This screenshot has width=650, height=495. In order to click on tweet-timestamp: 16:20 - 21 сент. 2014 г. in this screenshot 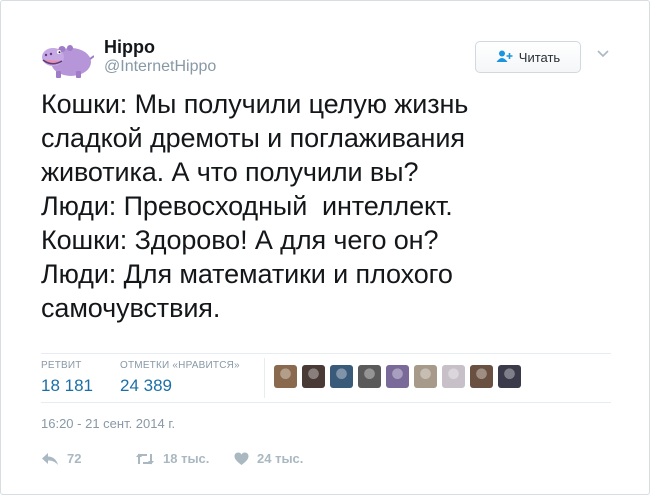, I will do `click(108, 423)`.